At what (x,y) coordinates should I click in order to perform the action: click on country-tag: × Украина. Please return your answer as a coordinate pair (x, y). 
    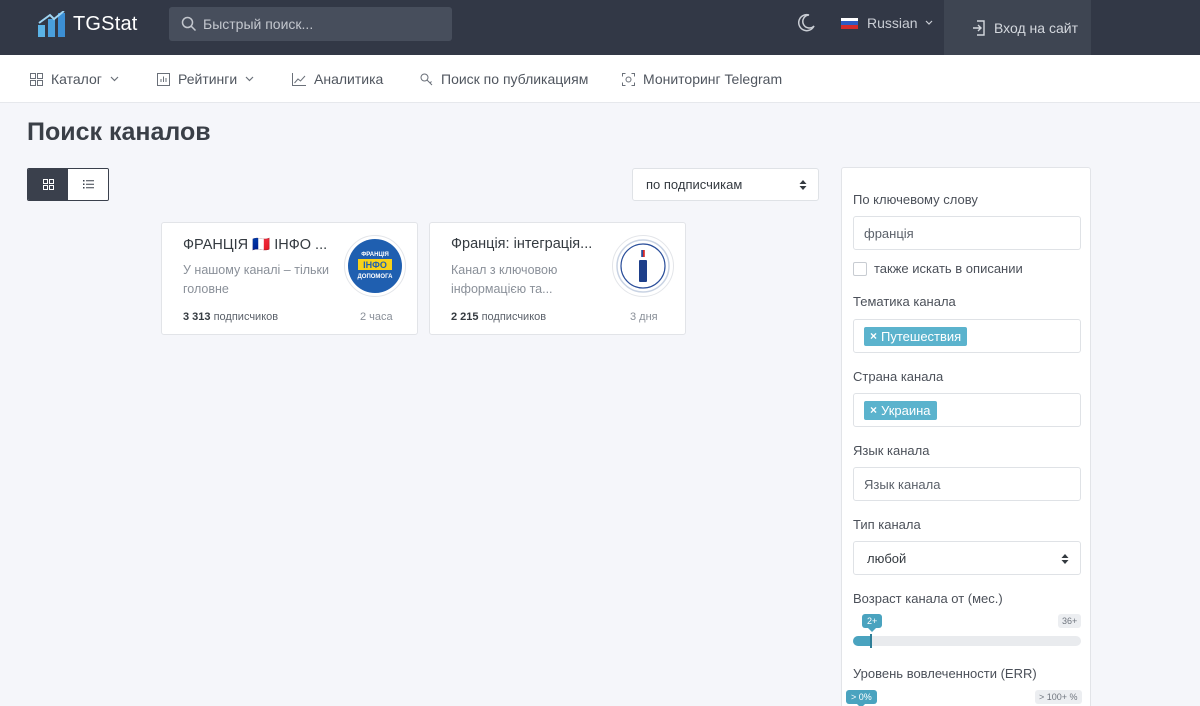
    Looking at the image, I should click on (900, 410).